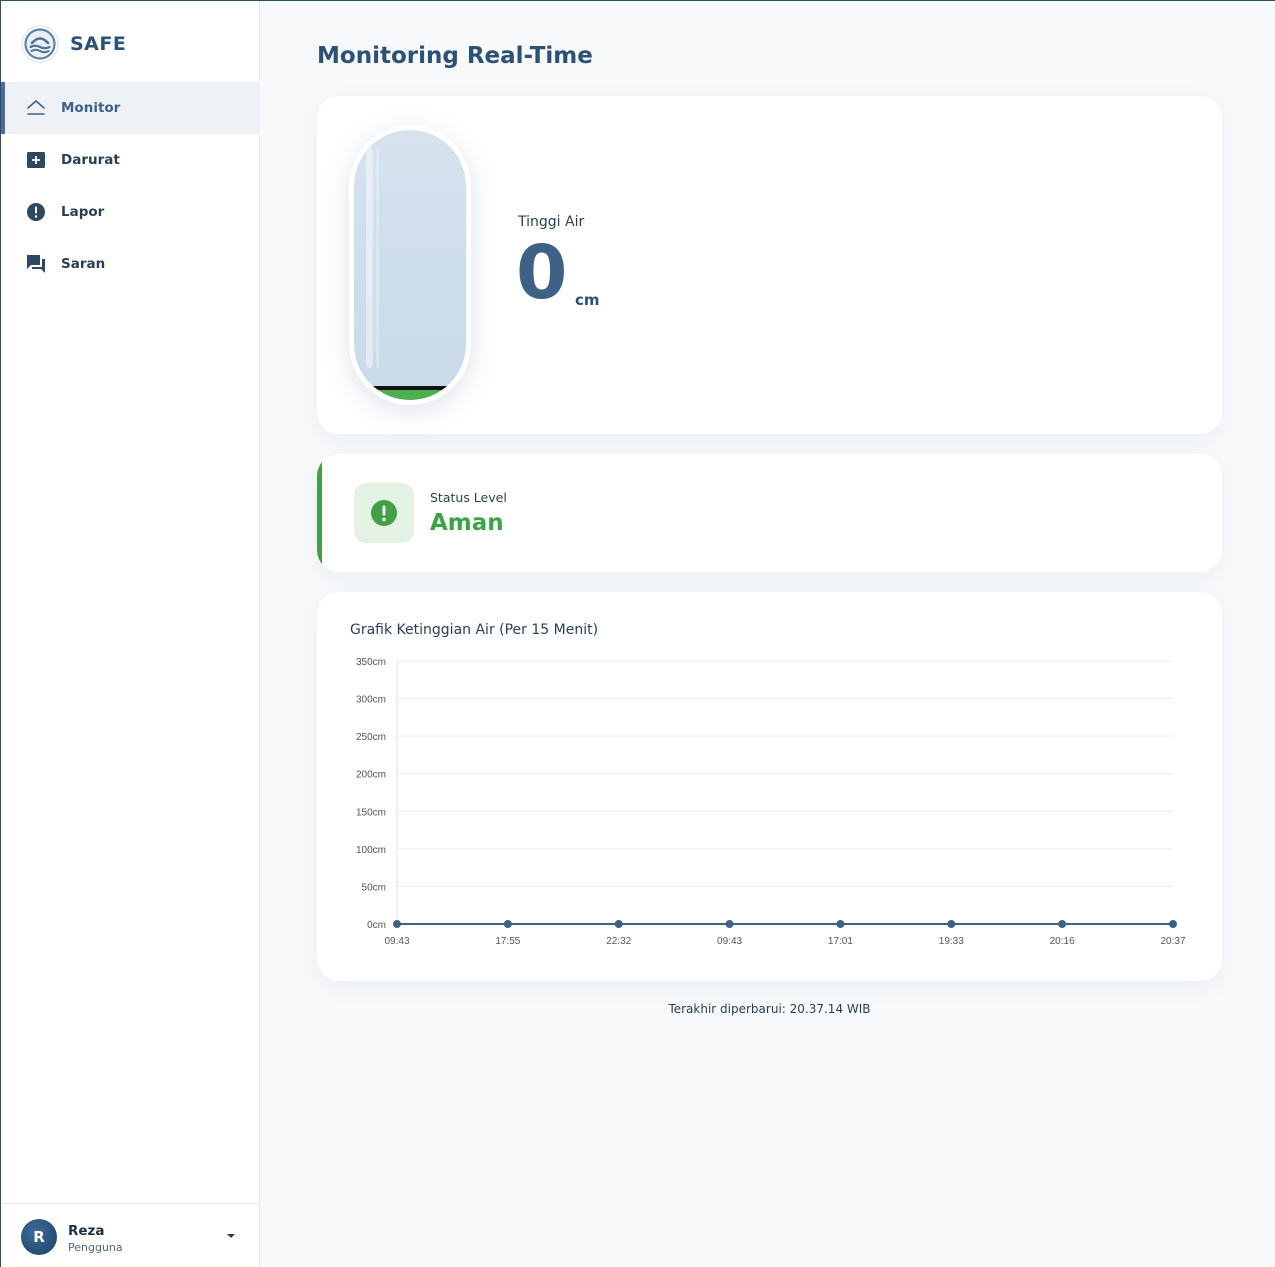  What do you see at coordinates (40, 44) in the screenshot?
I see `wave-shield-icon` at bounding box center [40, 44].